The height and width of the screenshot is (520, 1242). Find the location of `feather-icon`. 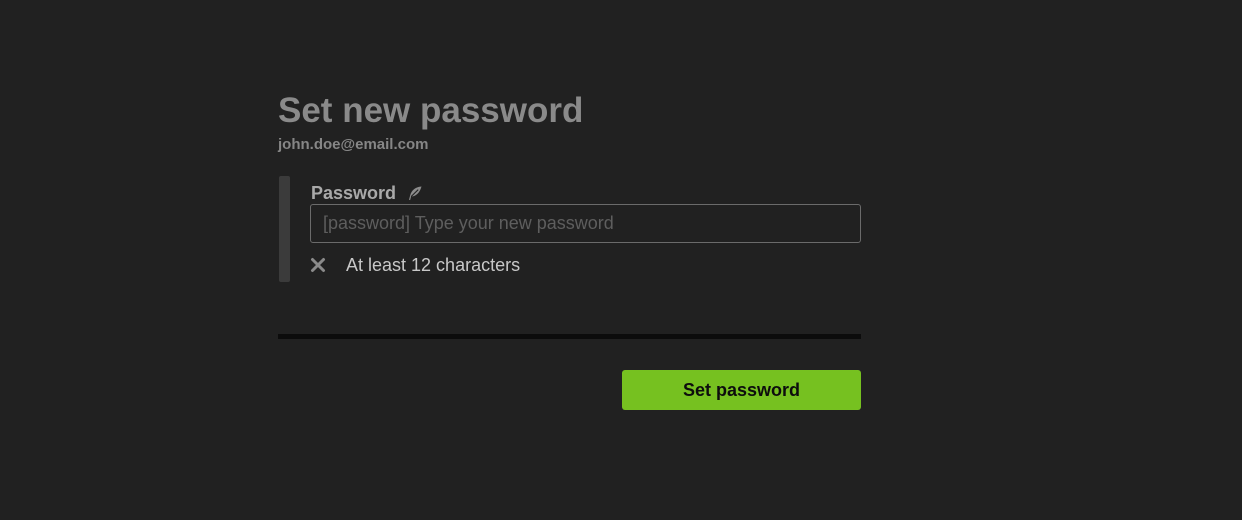

feather-icon is located at coordinates (415, 193).